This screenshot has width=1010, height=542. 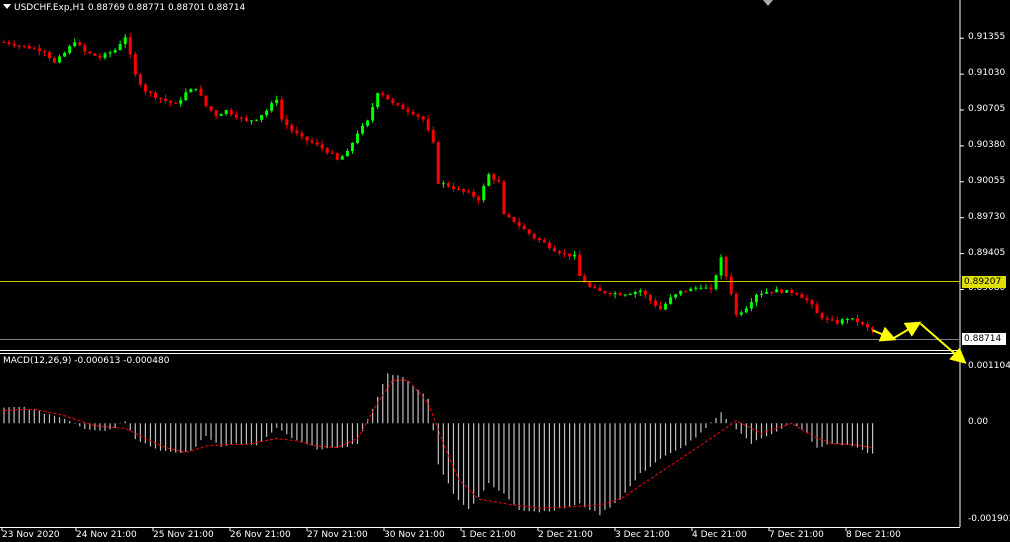 What do you see at coordinates (183, 535) in the screenshot?
I see `time-axis-label: 25 Nov 21:00` at bounding box center [183, 535].